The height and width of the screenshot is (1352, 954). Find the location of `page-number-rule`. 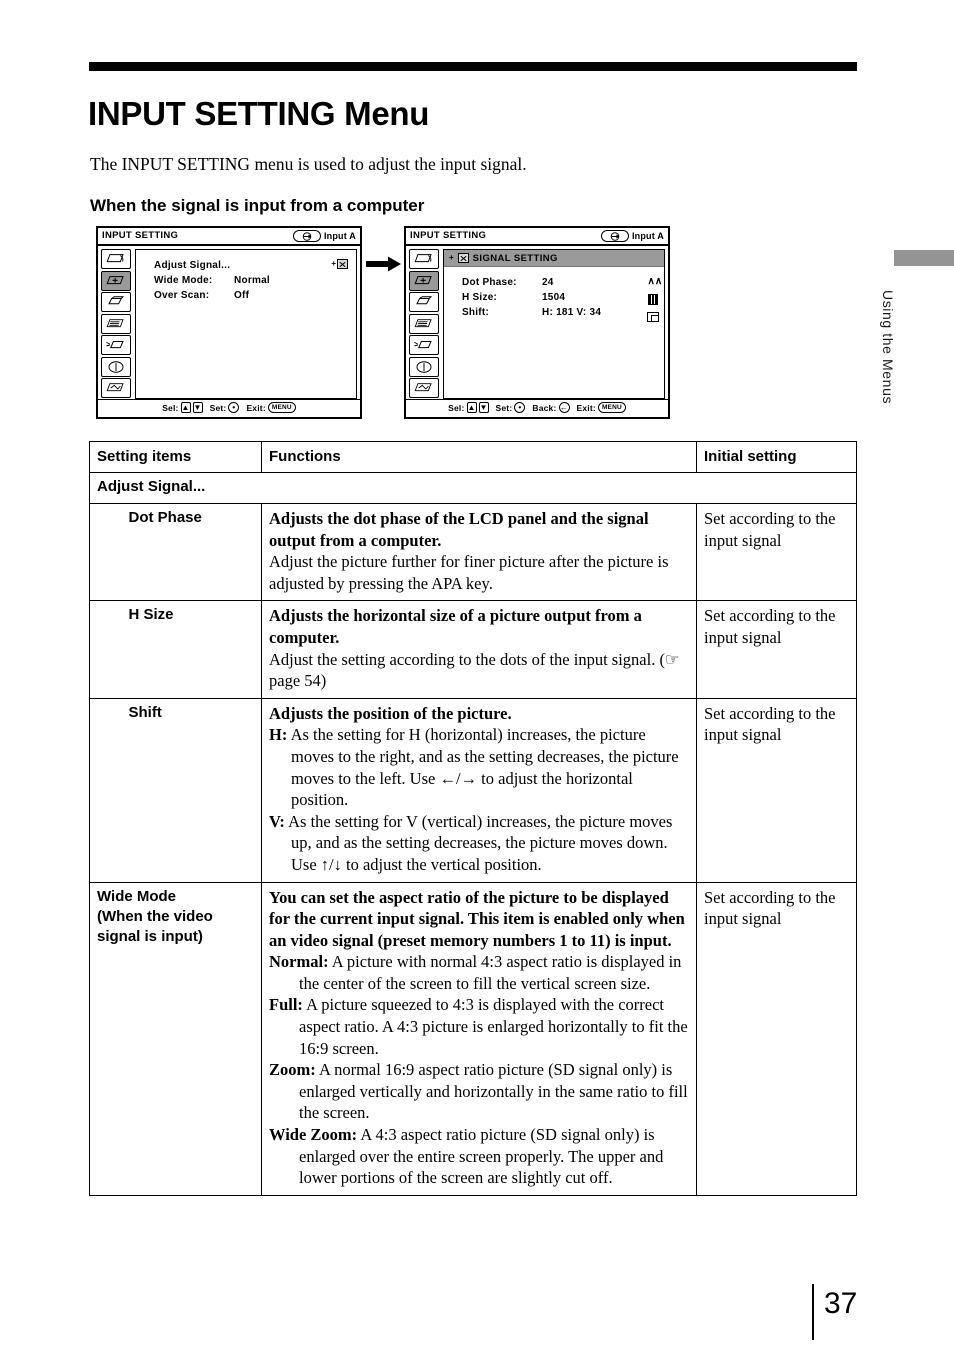

page-number-rule is located at coordinates (813, 1312).